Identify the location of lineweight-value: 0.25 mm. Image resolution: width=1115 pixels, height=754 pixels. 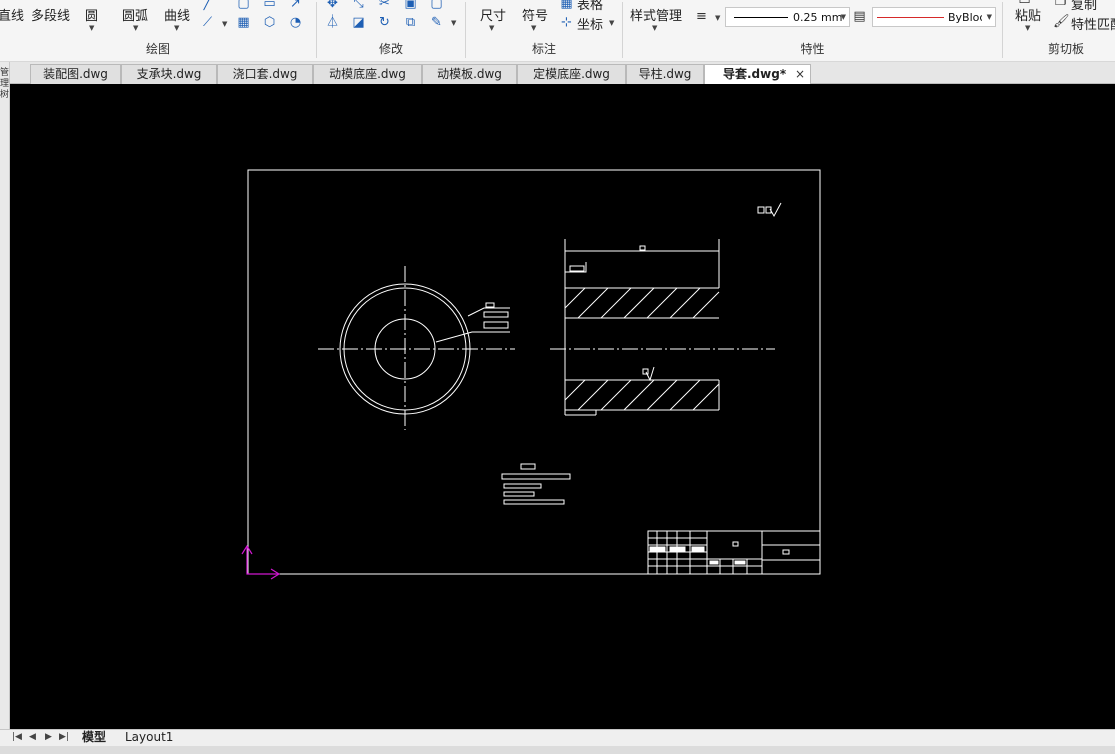
(818, 17).